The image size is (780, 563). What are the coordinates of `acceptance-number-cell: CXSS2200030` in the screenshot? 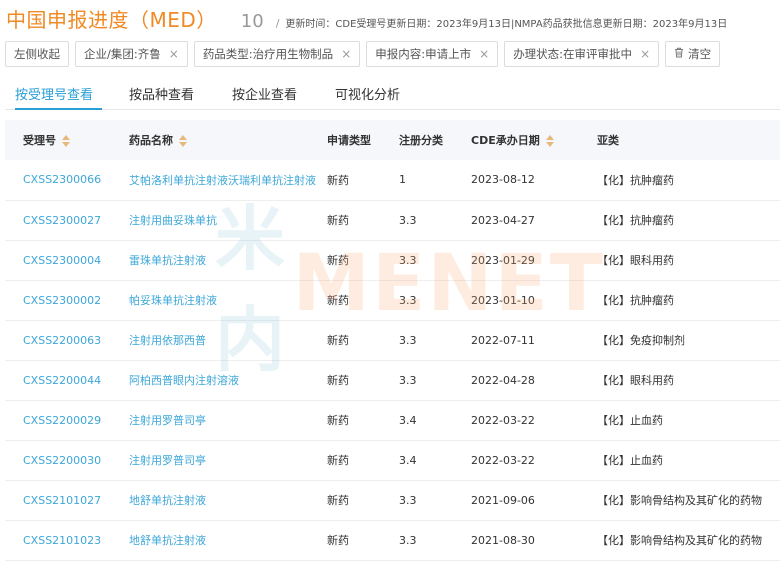 It's located at (76, 460).